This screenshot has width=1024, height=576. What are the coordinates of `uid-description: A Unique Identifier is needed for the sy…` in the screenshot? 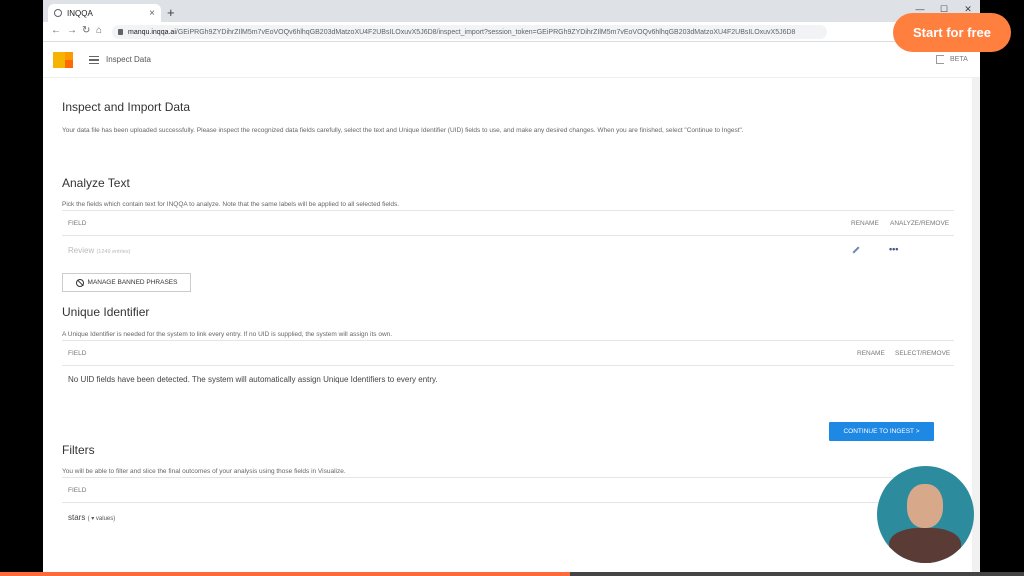 It's located at (227, 334).